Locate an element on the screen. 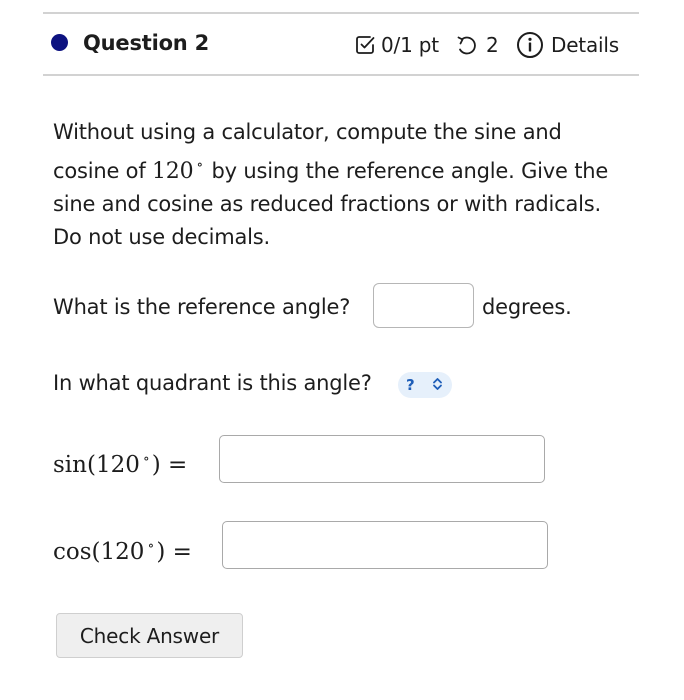  info-icon is located at coordinates (530, 45).